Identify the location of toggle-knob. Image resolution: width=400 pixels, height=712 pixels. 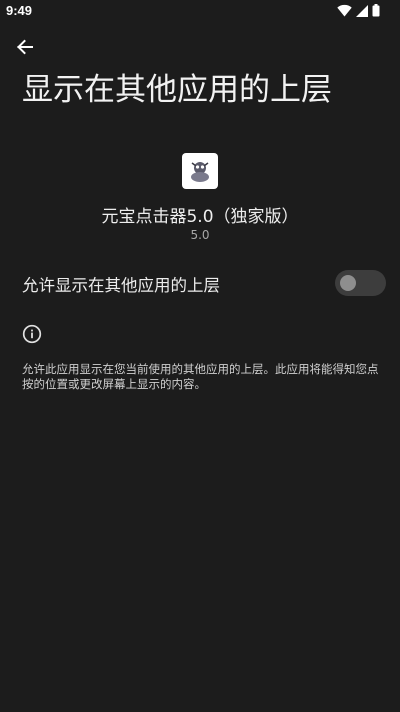
(348, 283).